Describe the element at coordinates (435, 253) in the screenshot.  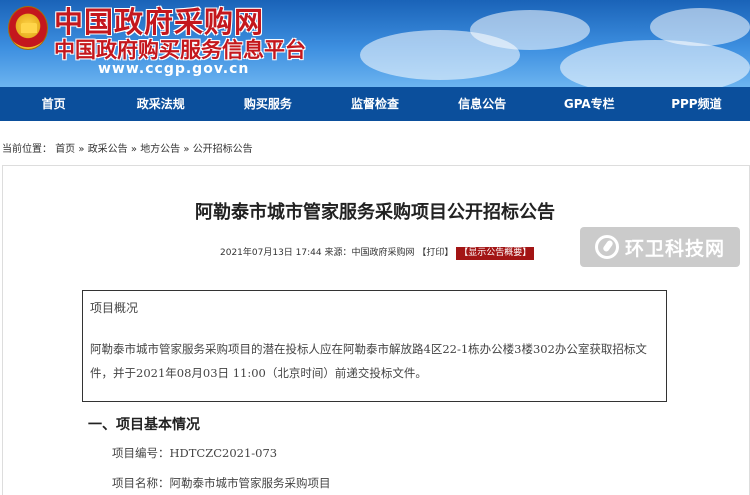
I see `print-link: 【打印】` at that location.